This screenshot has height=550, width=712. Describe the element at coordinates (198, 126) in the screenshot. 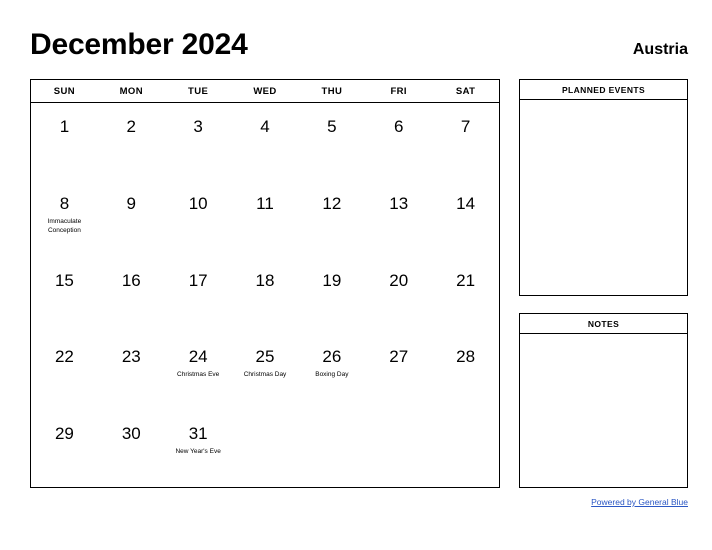

I see `day-number: 3` at that location.